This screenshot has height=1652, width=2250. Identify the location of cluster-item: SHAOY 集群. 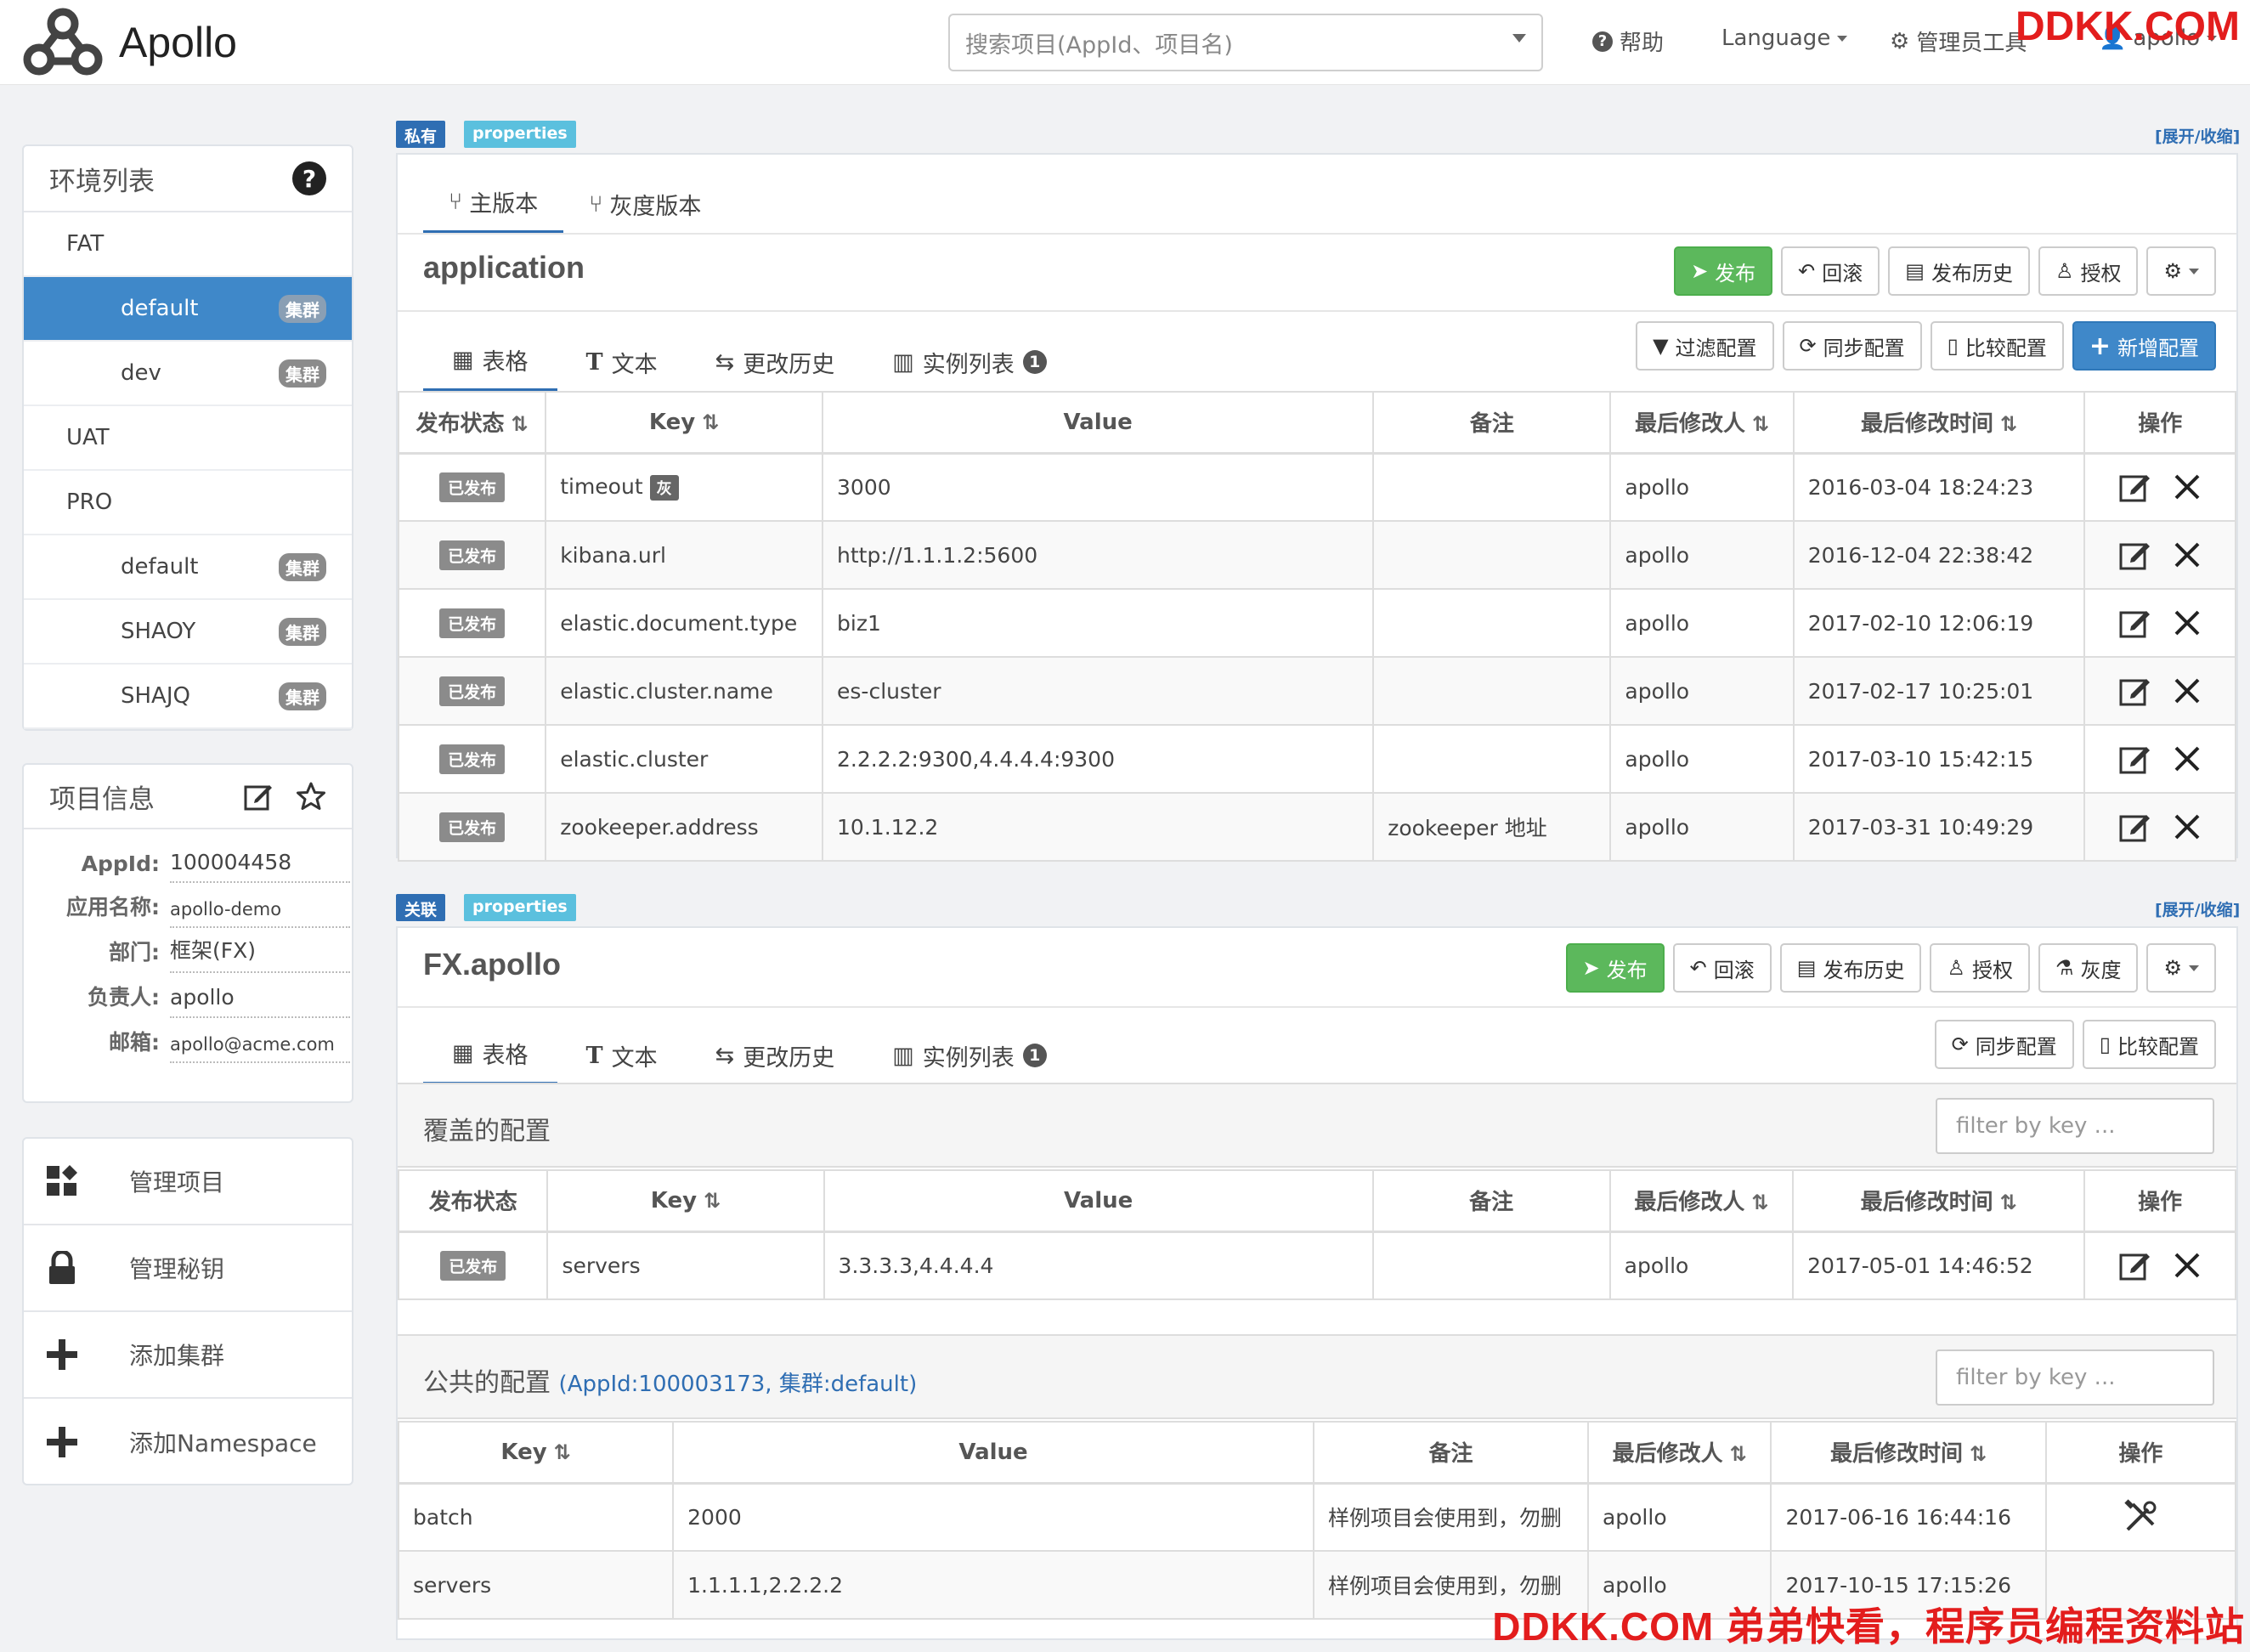
(188, 632).